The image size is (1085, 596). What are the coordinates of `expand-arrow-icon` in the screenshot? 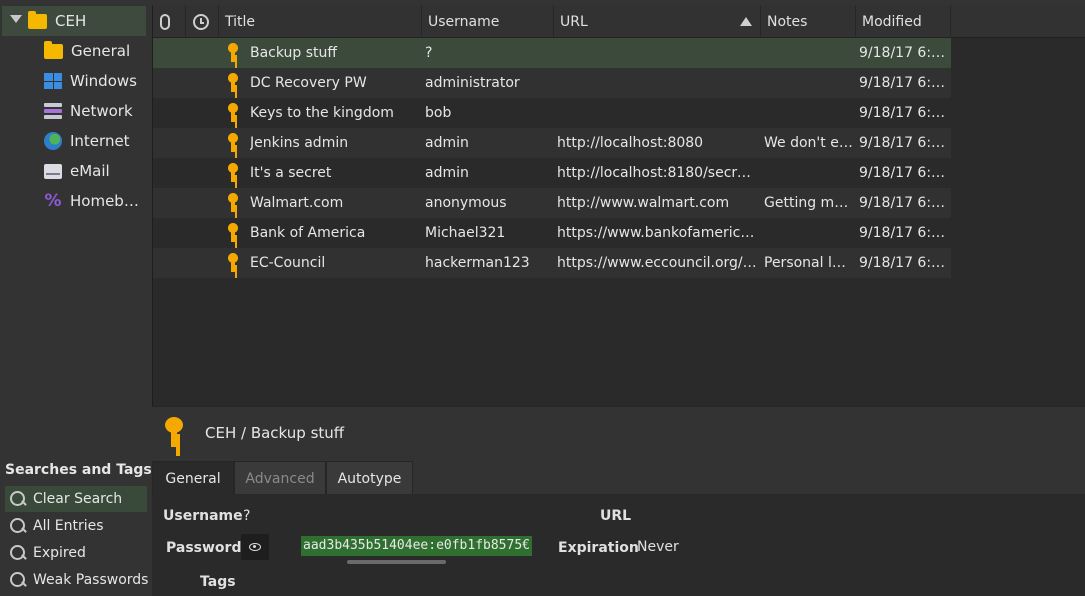 It's located at (16, 19).